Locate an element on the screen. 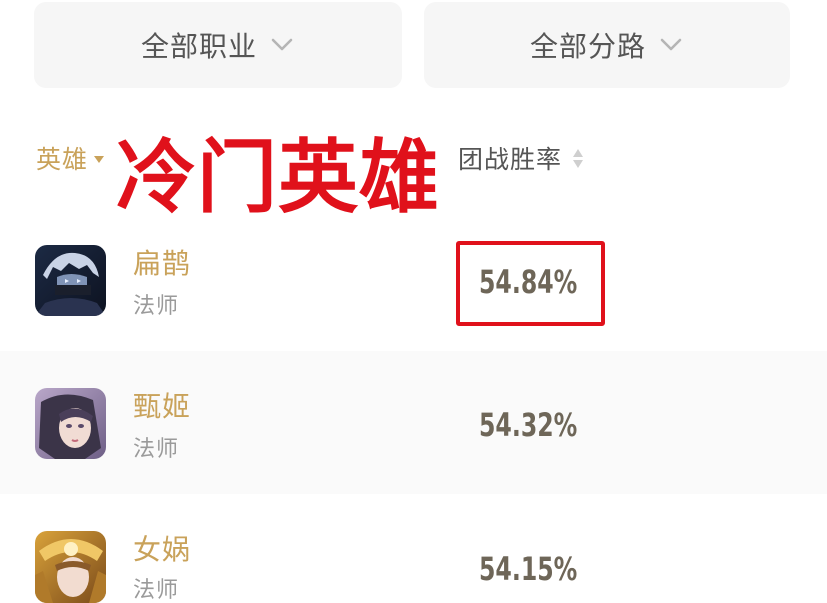 Image resolution: width=827 pixels, height=603 pixels. hero-column-label: 英雄 is located at coordinates (62, 159).